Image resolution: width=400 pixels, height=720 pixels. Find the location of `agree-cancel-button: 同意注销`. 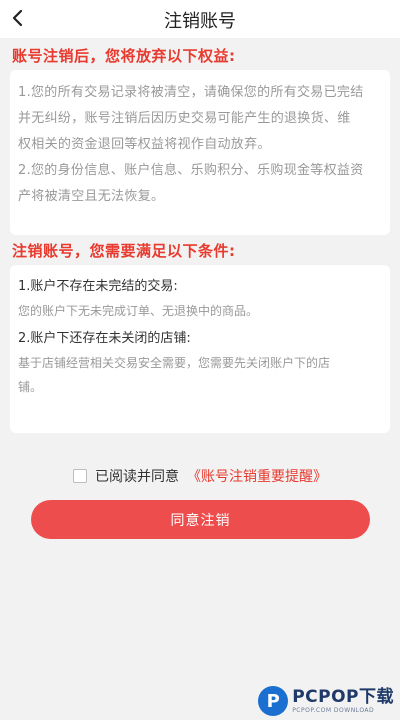

agree-cancel-button: 同意注销 is located at coordinates (200, 519).